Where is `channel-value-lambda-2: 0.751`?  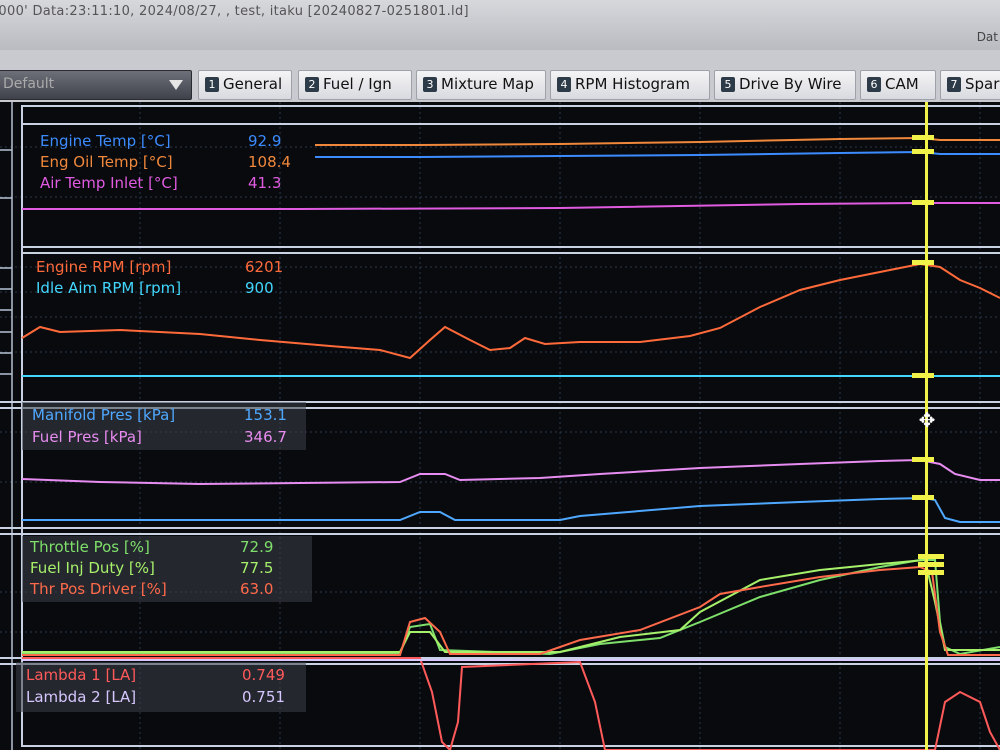
channel-value-lambda-2: 0.751 is located at coordinates (263, 697).